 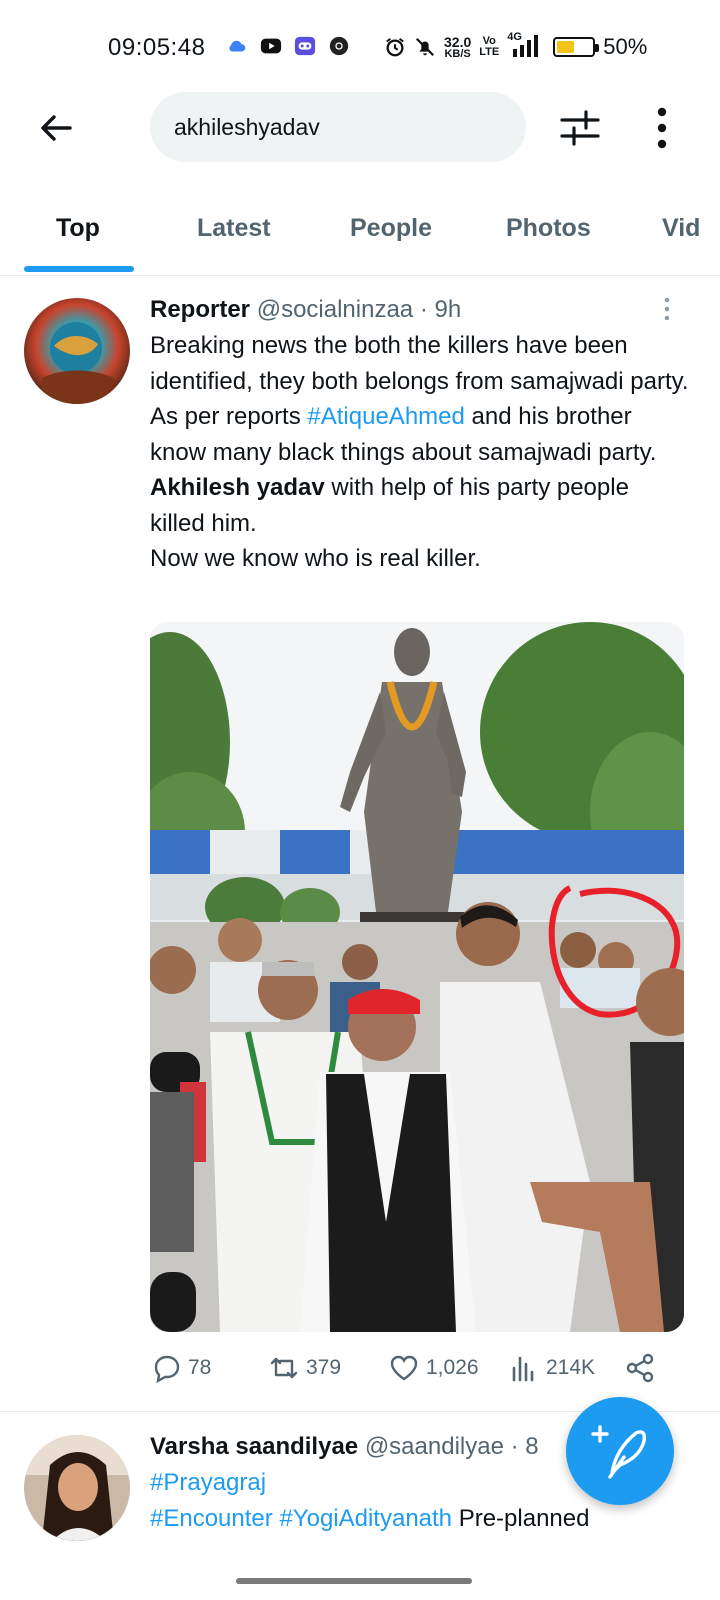 I want to click on search-header: akhileshyadav, so click(x=360, y=132).